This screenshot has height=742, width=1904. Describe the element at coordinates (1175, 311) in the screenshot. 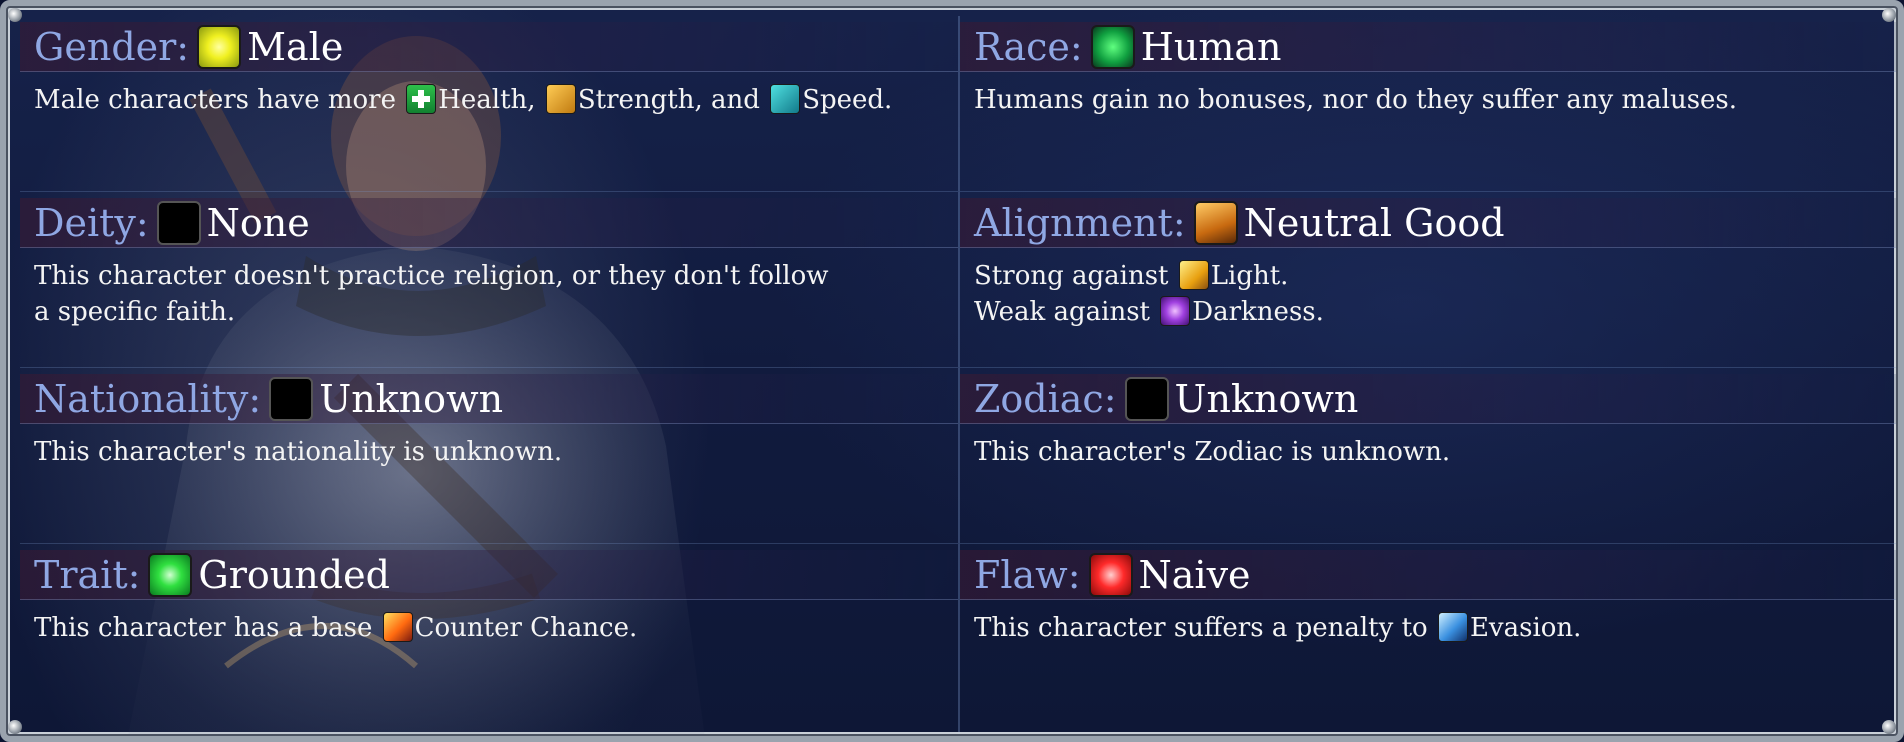

I see `darkness-icon` at that location.